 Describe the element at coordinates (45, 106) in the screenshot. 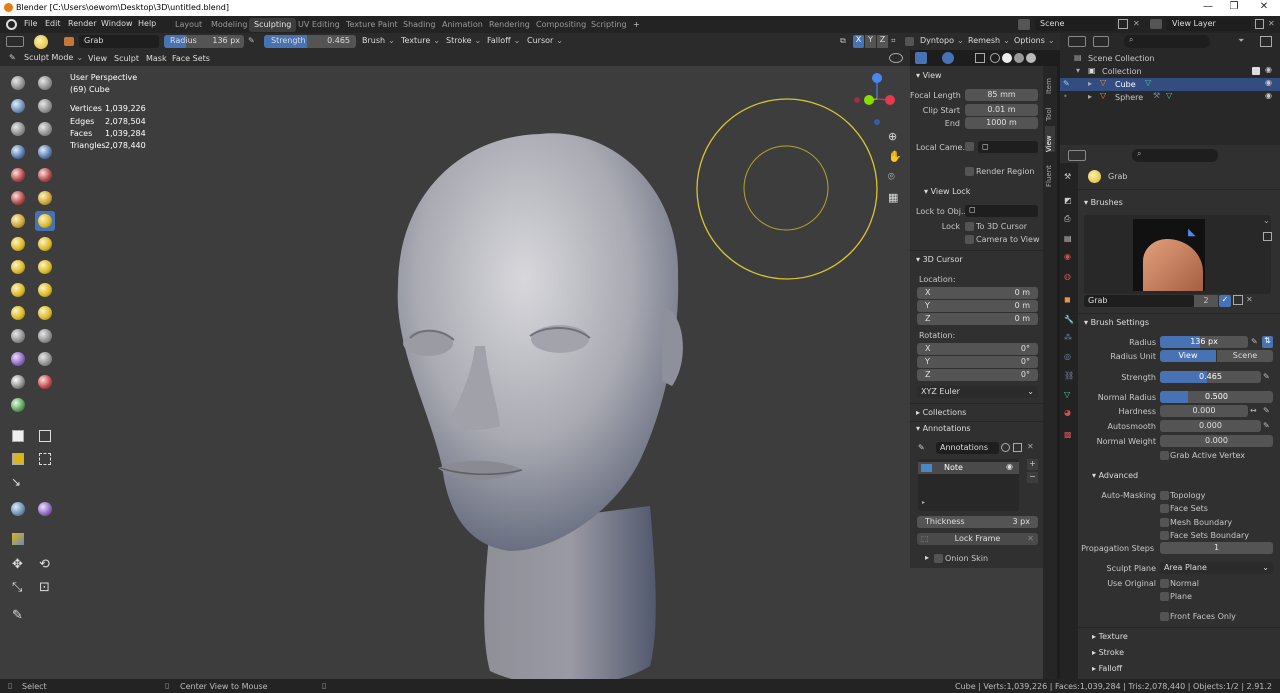

I see `tool-clay-strips` at that location.